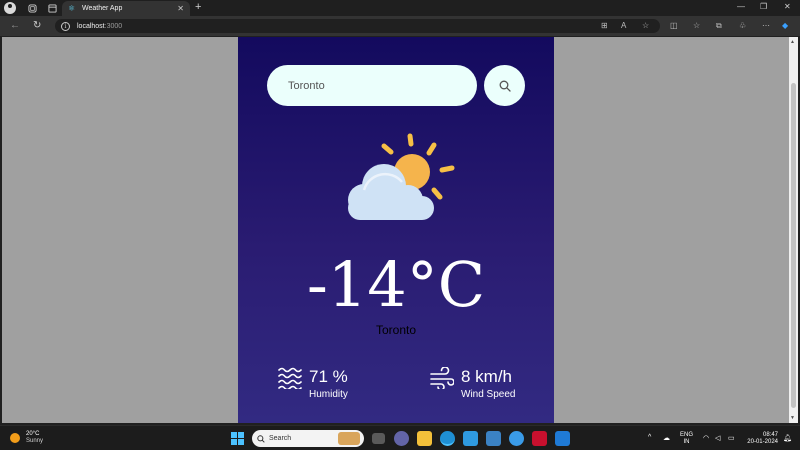  I want to click on sun-icon, so click(15, 438).